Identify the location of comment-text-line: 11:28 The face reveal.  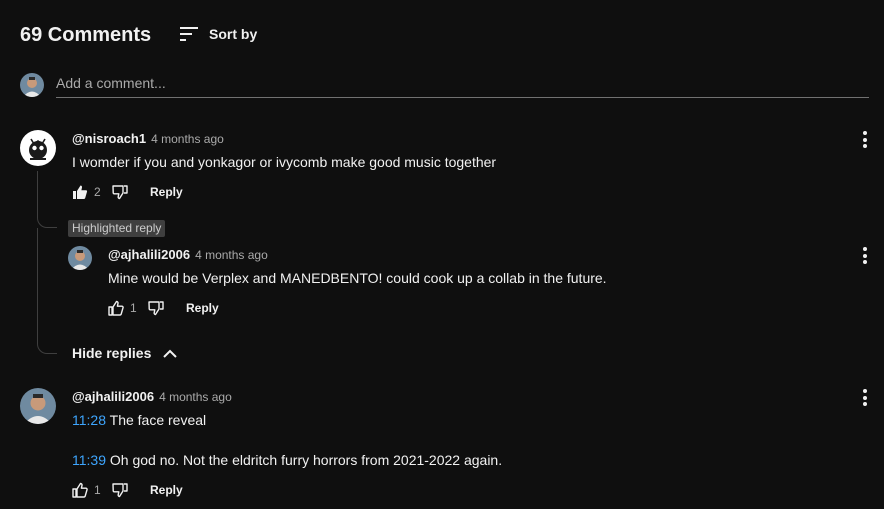
(139, 420).